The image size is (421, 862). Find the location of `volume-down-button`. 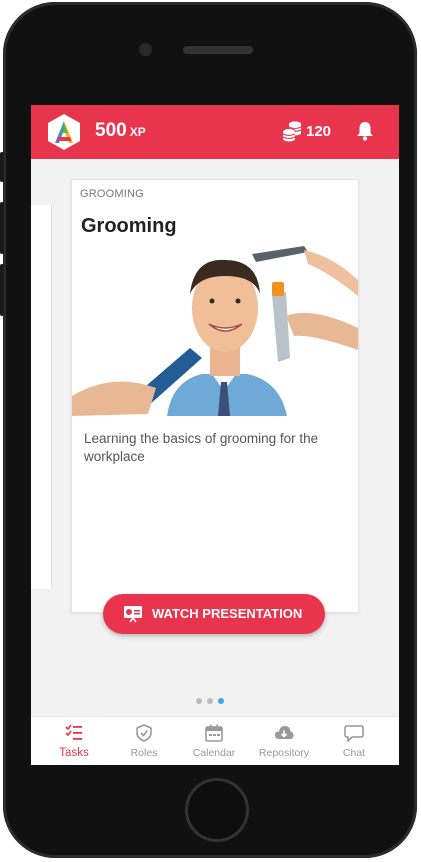

volume-down-button is located at coordinates (2, 290).